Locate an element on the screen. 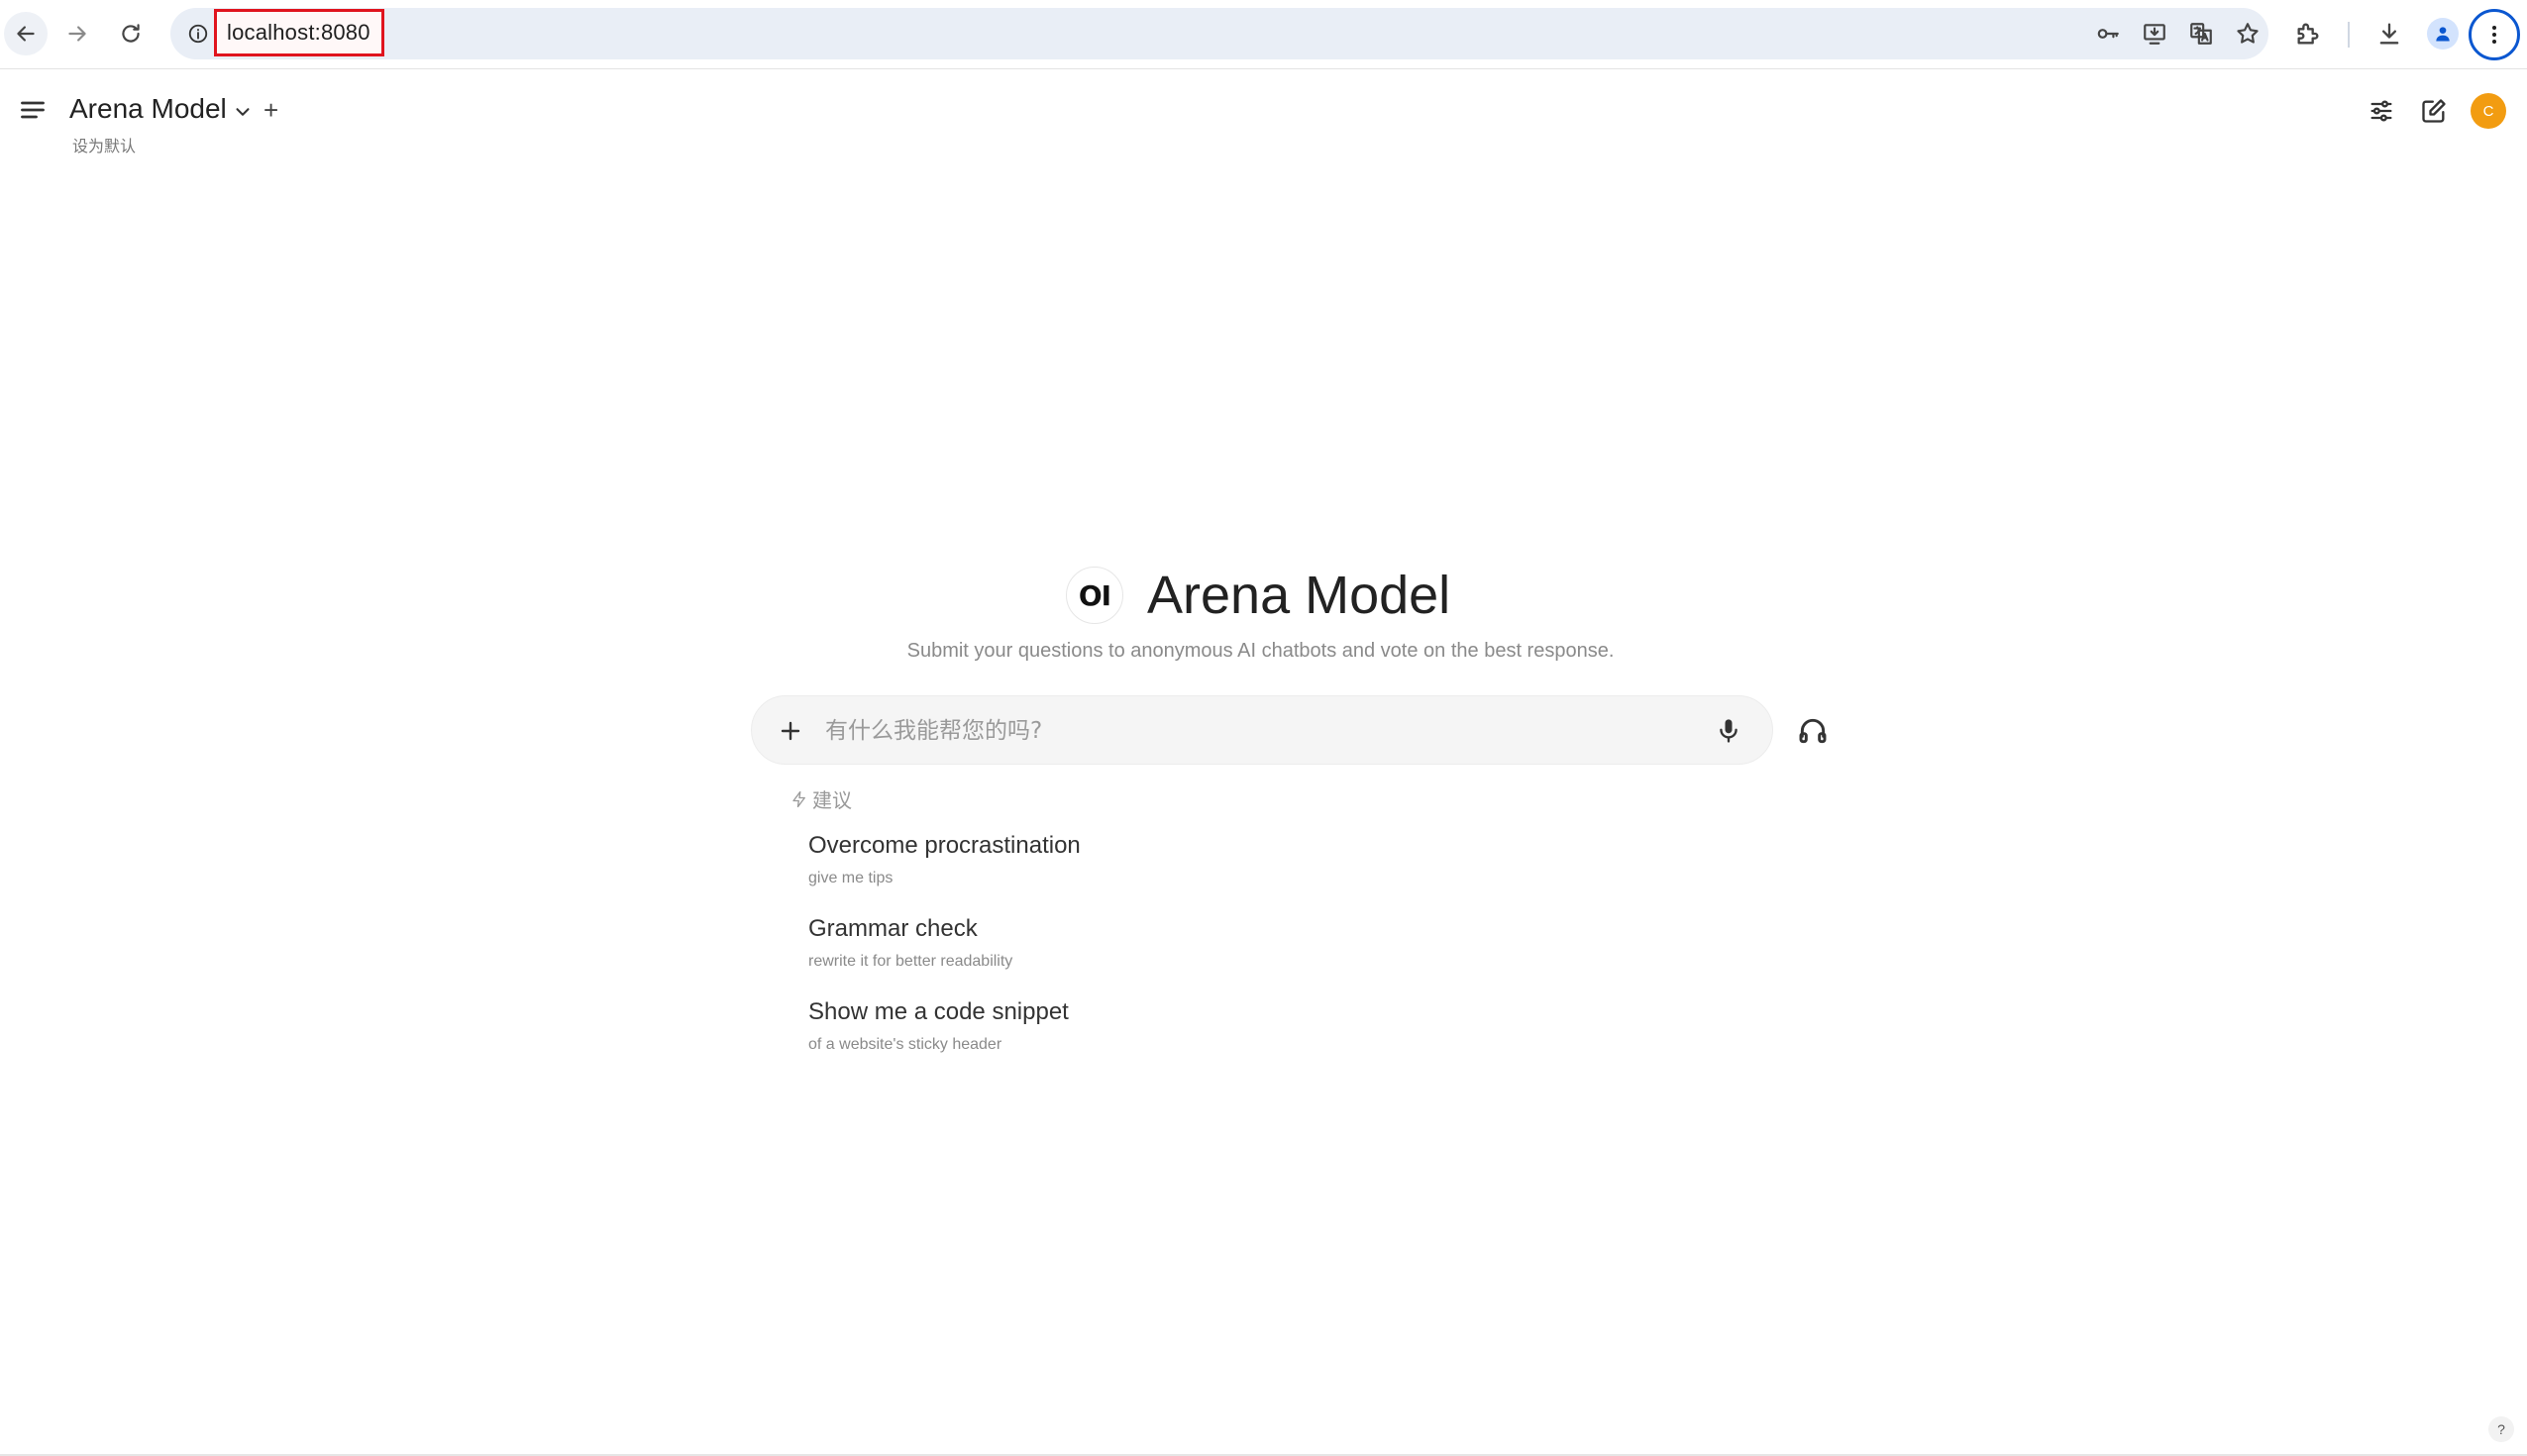 The image size is (2527, 1456). person-icon is located at coordinates (2443, 34).